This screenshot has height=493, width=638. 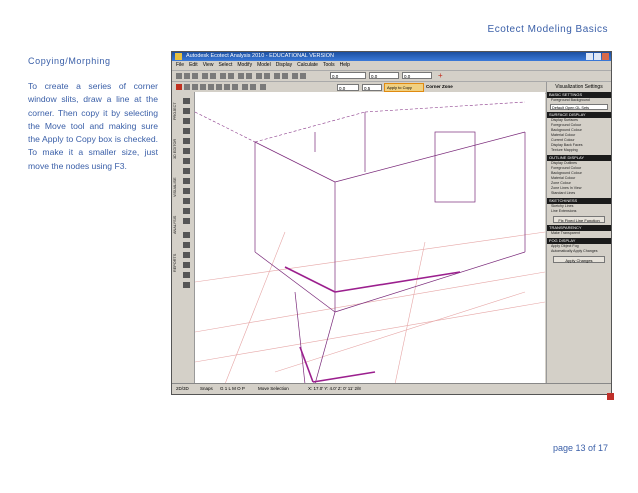 I want to click on background-button: Background, so click(x=580, y=100).